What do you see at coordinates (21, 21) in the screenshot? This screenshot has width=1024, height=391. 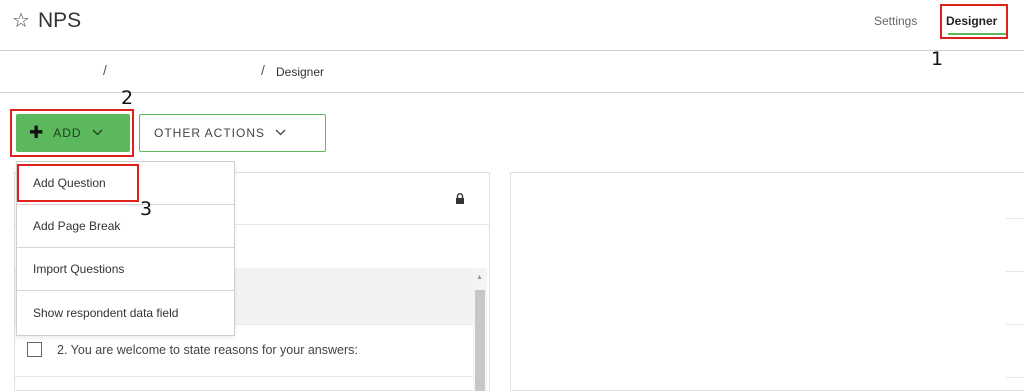 I see `star-icon: ☆` at bounding box center [21, 21].